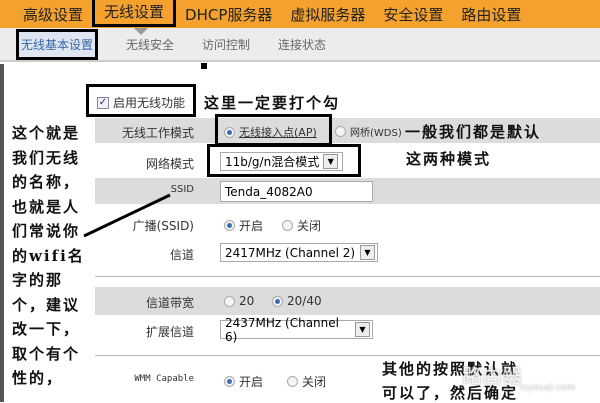 The image size is (600, 403). I want to click on radio-wmm-on: 开启, so click(243, 381).